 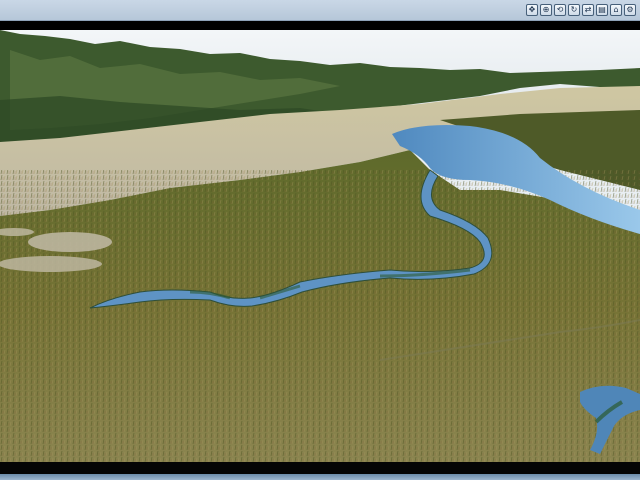 What do you see at coordinates (588, 10) in the screenshot?
I see `pan-icon: ⇄` at bounding box center [588, 10].